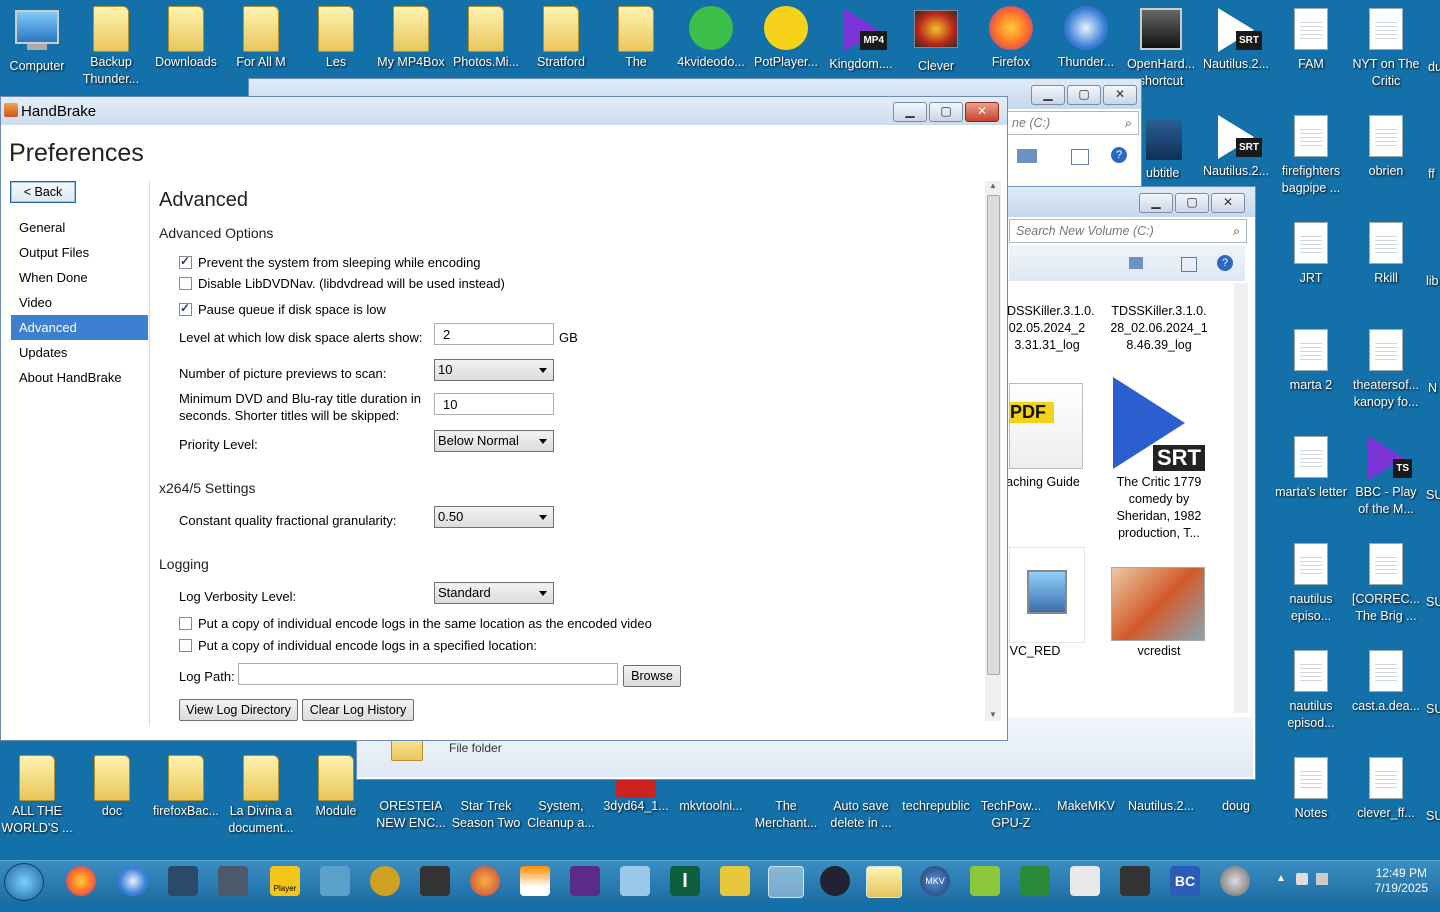 The width and height of the screenshot is (1440, 912). I want to click on desktop-icon-my-mp4box: My MP4Box, so click(411, 38).